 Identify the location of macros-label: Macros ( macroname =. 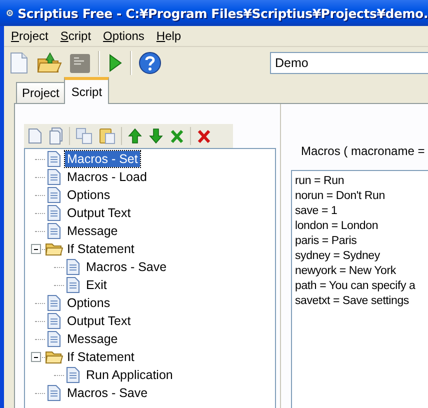
(363, 151).